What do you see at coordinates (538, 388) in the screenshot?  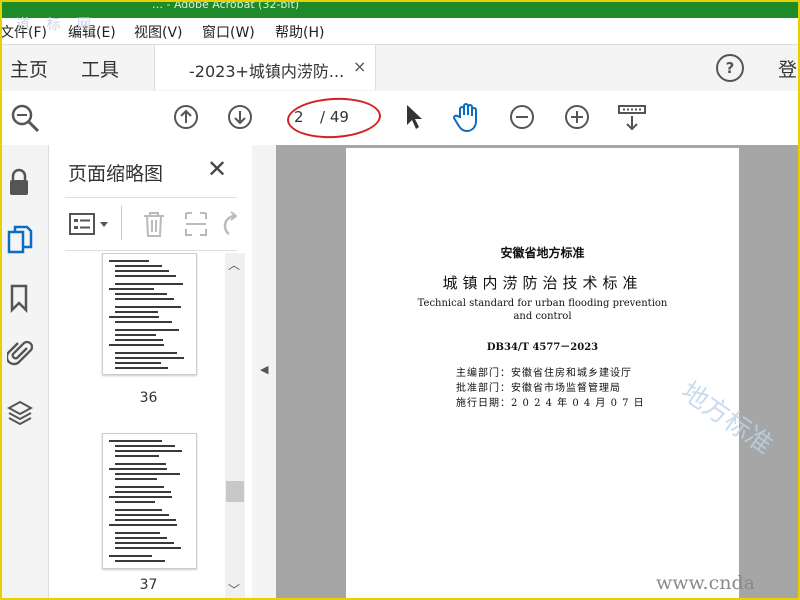 I see `approver-department: 批准部门：安徽省市场监督管理局` at bounding box center [538, 388].